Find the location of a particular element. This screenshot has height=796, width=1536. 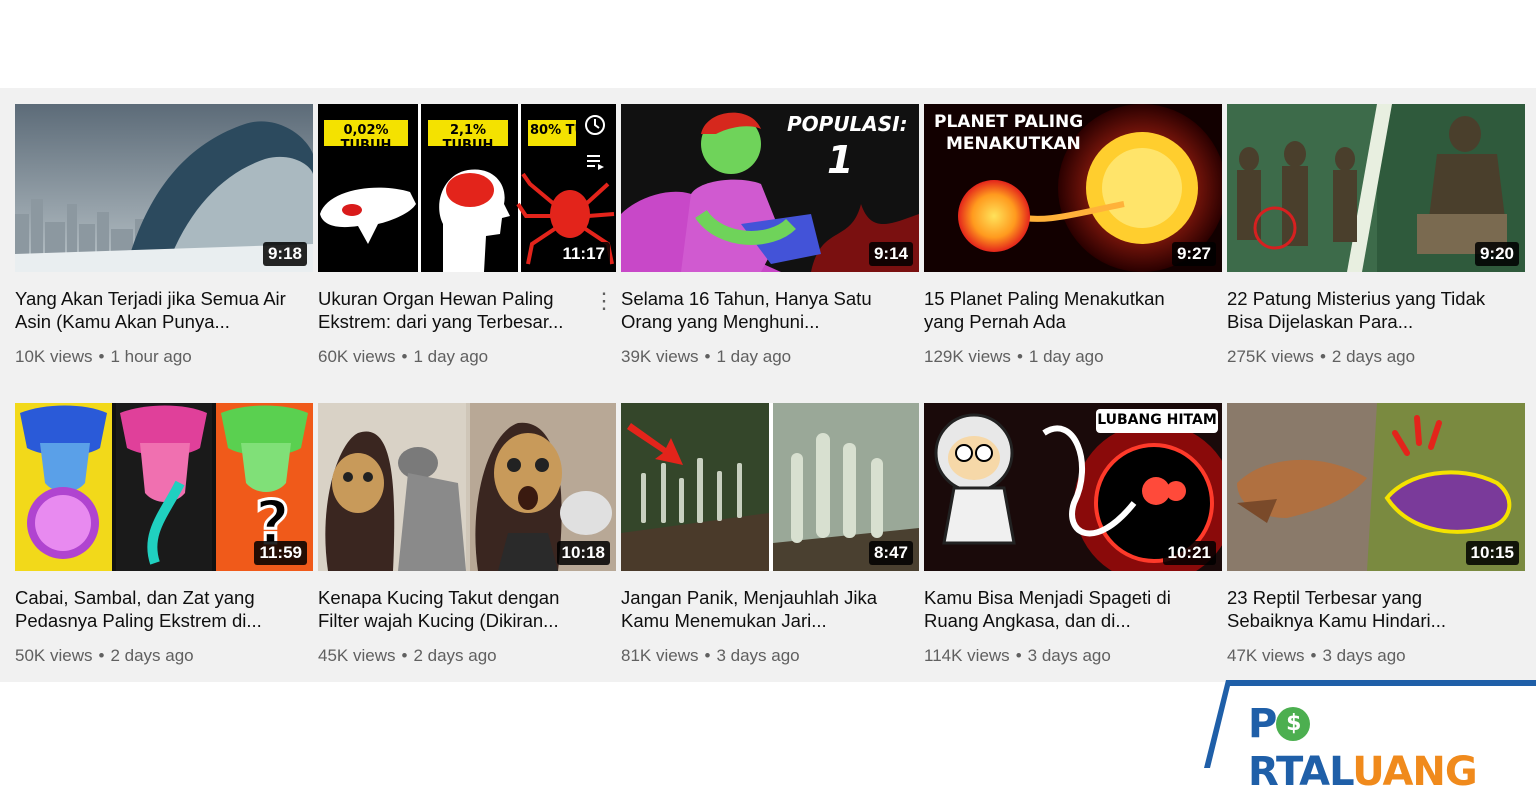

video-thumbnail: 9:20 is located at coordinates (1376, 188).